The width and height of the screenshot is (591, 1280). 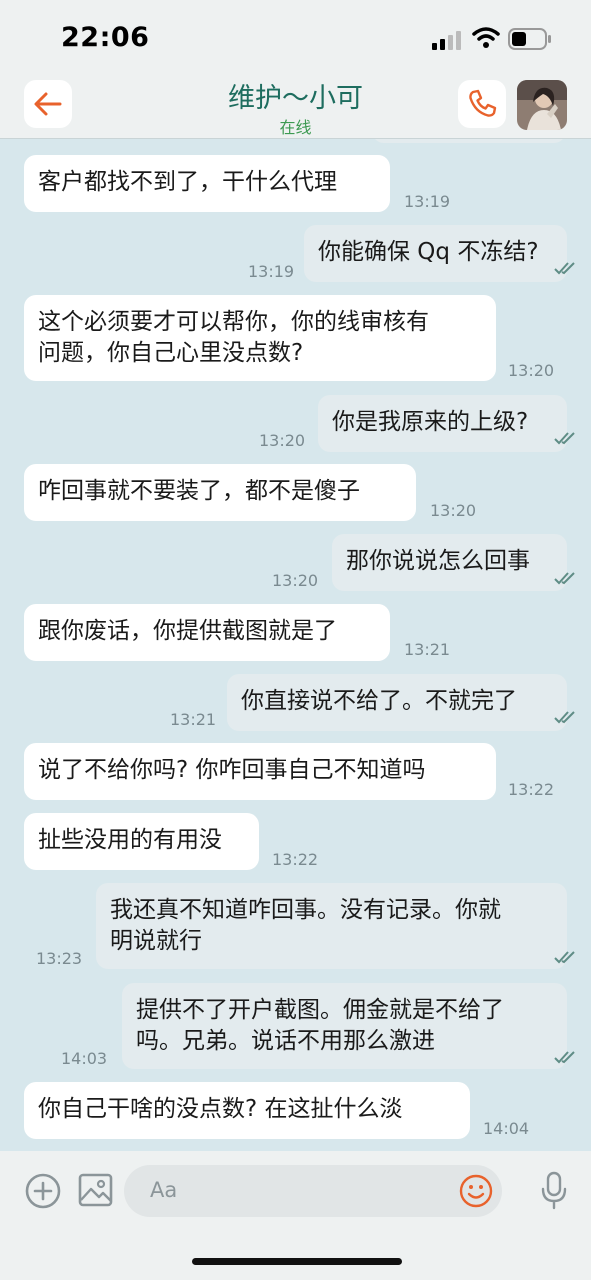 What do you see at coordinates (96, 1190) in the screenshot?
I see `image-icon` at bounding box center [96, 1190].